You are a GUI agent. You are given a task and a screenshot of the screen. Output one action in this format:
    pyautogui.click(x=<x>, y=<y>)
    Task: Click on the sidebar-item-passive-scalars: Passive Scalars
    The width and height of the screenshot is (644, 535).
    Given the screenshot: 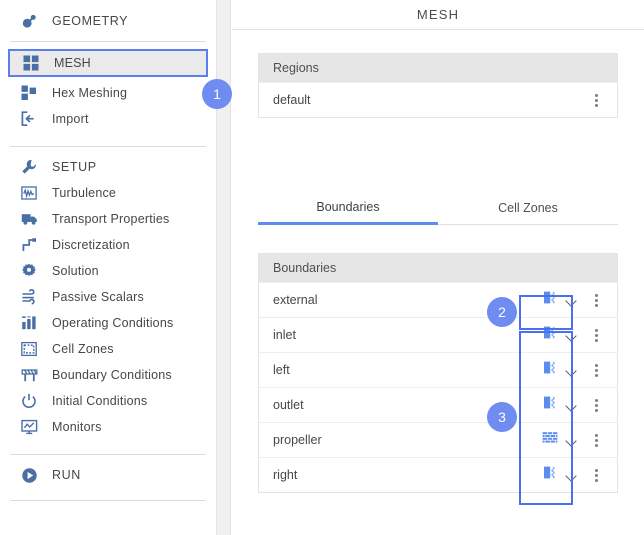 What is the action you would take?
    pyautogui.click(x=108, y=297)
    